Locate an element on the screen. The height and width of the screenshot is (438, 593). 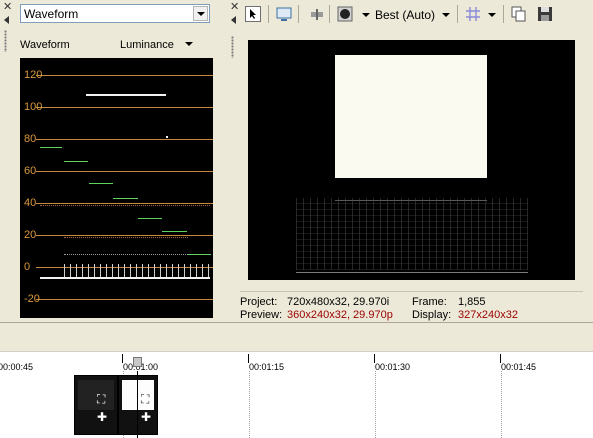
cursor-icon is located at coordinates (253, 14).